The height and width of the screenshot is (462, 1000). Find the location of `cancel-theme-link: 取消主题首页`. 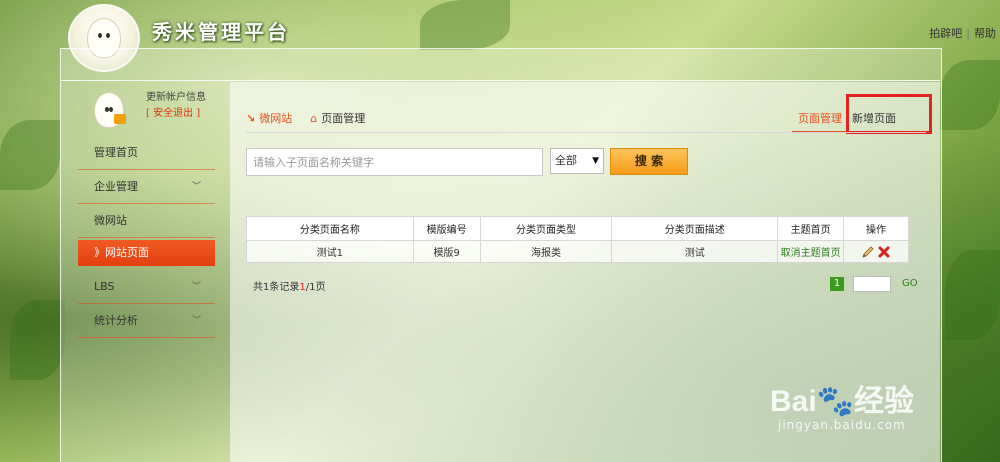

cancel-theme-link: 取消主题首页 is located at coordinates (811, 251).